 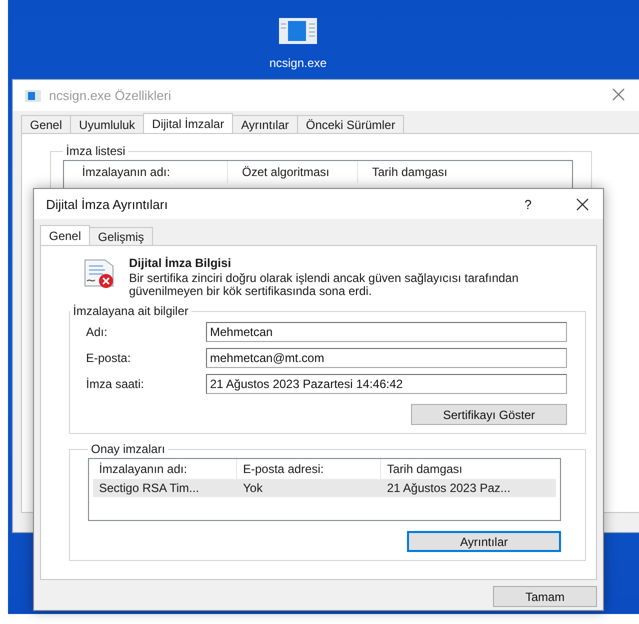 I want to click on group-title: İmzalayana ait bilgiler, so click(x=131, y=311).